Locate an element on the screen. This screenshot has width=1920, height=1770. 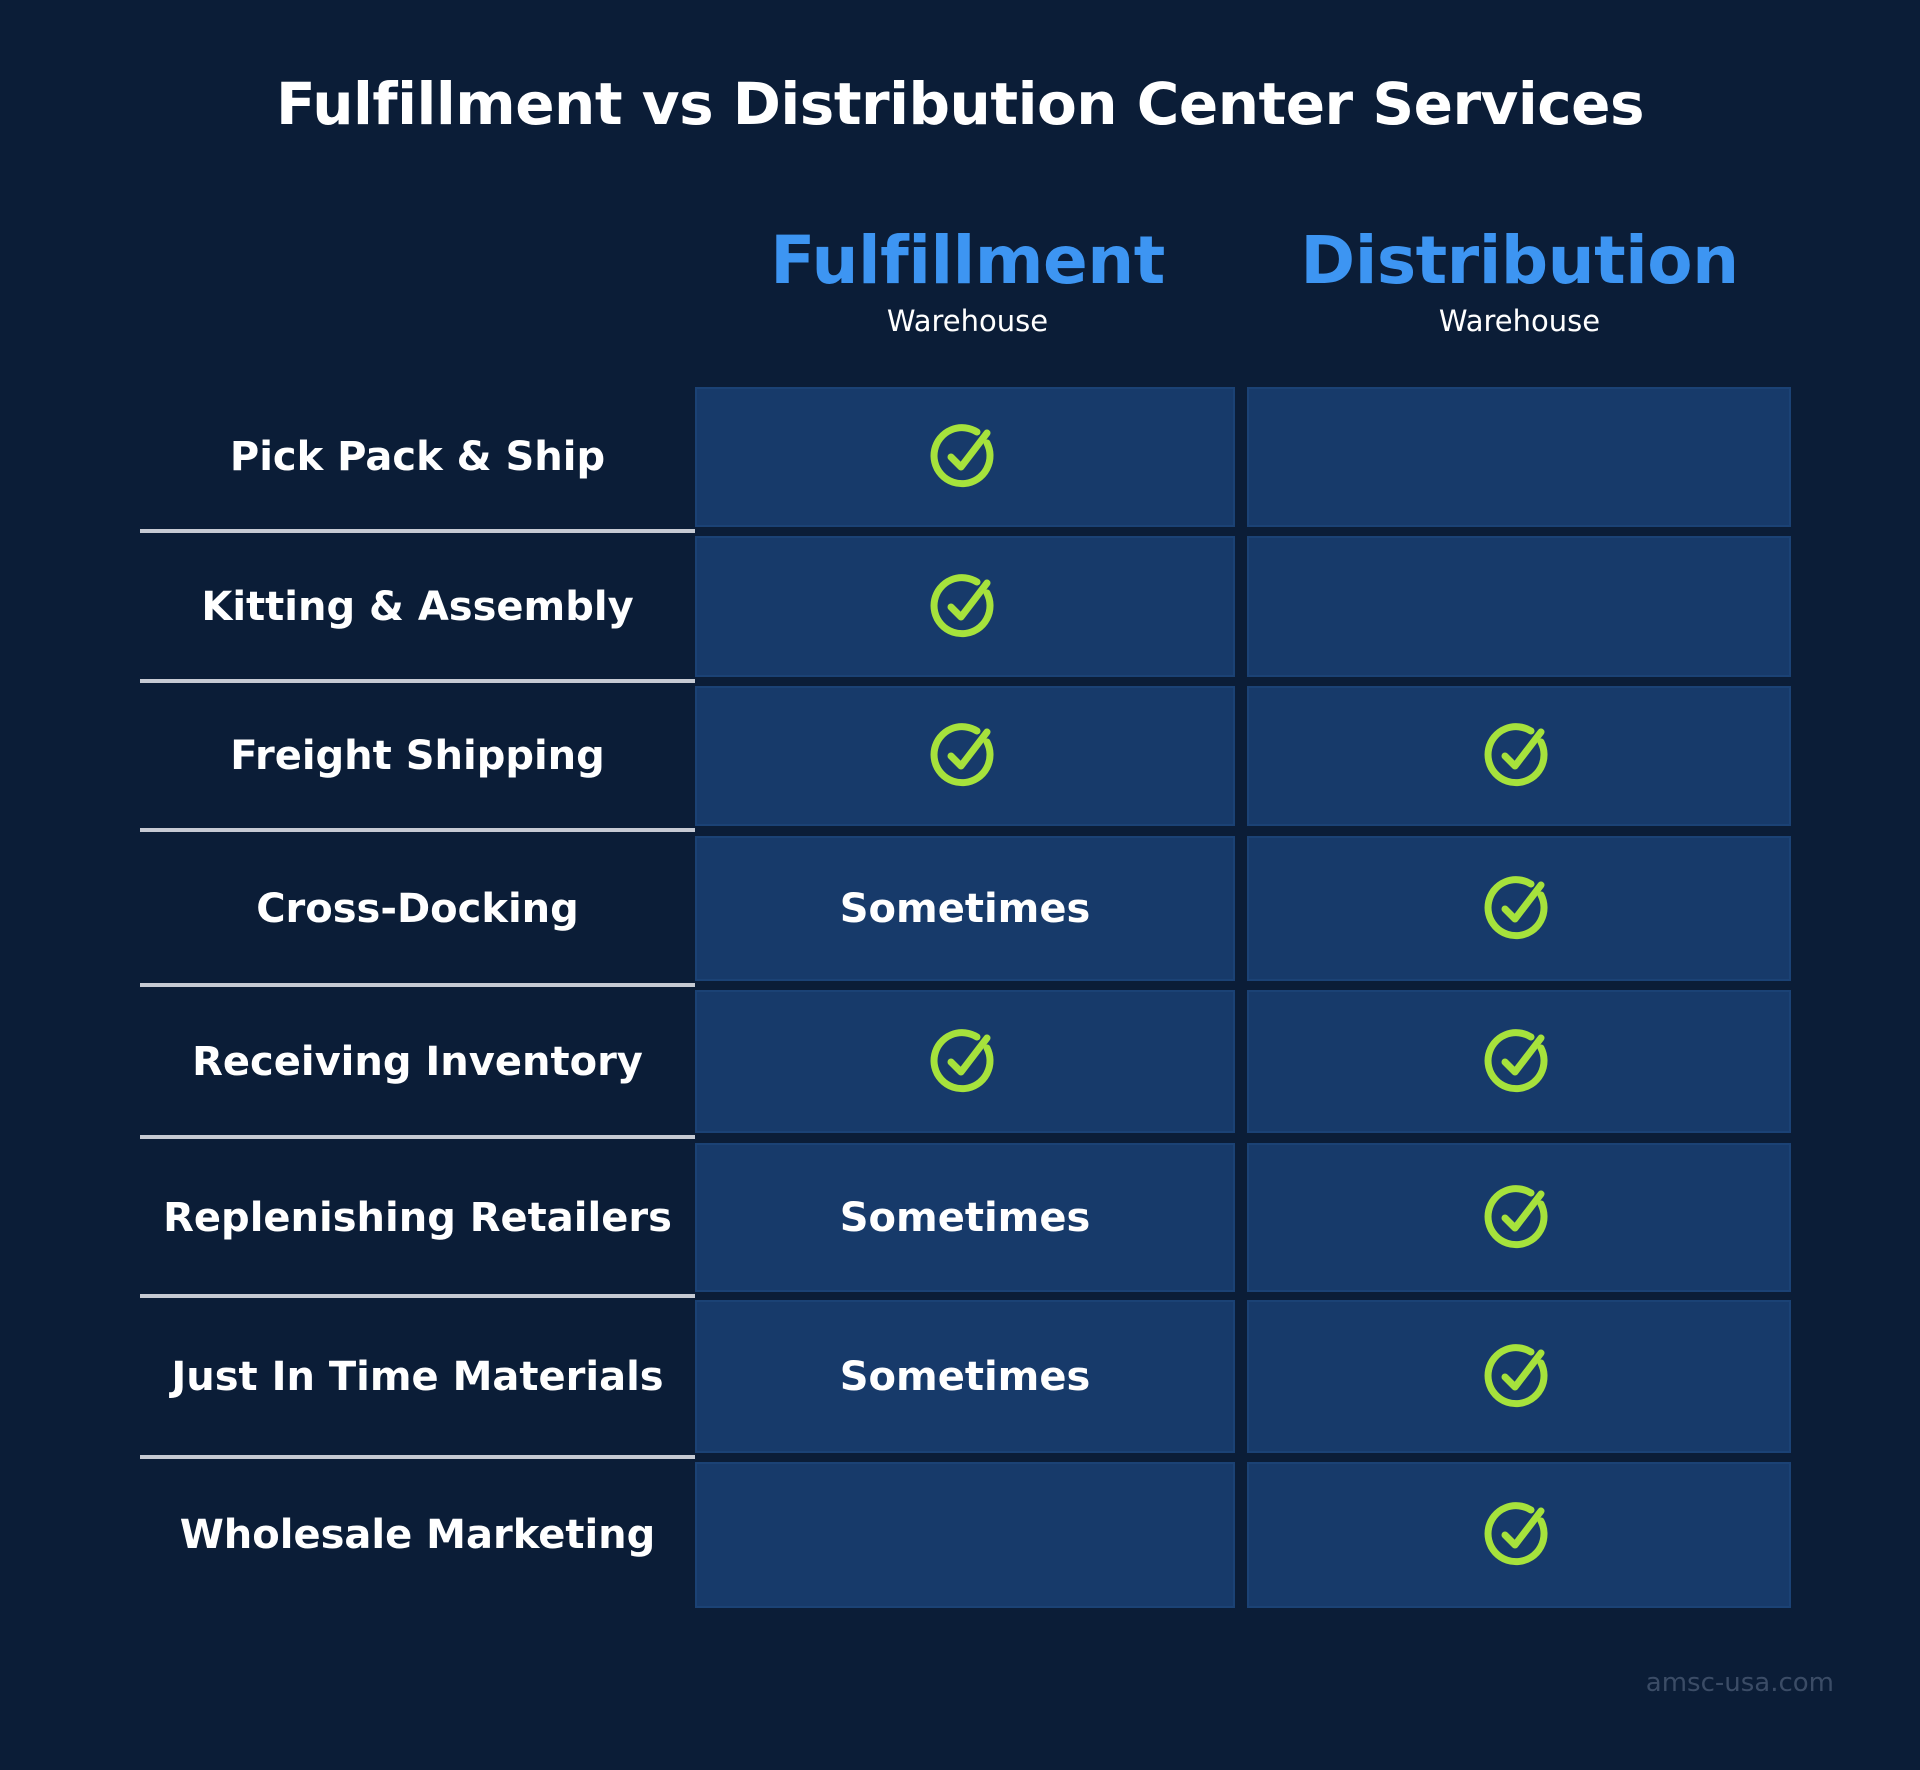
table-row: Pick Pack & Ship is located at coordinates (960, 460).